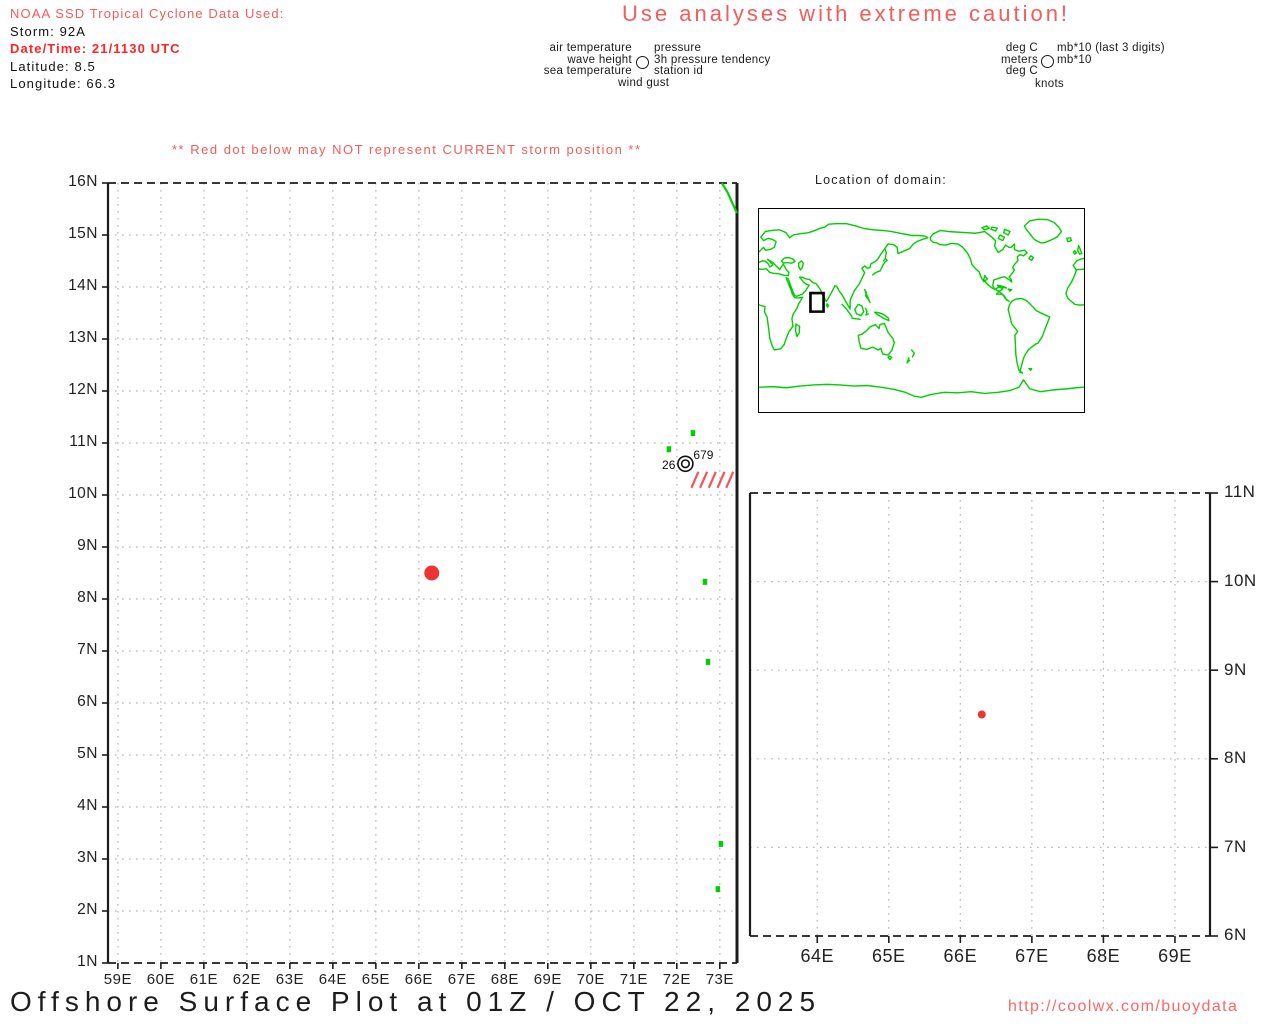 This screenshot has width=1280, height=1024. I want to click on y-tick-label: 2N, so click(87, 910).